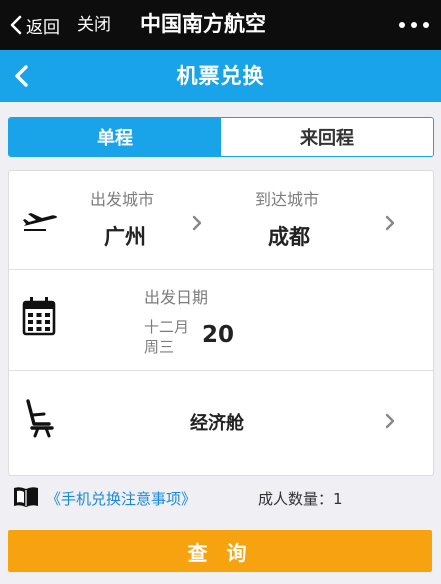 This screenshot has height=584, width=441. Describe the element at coordinates (22, 76) in the screenshot. I see `header-back-icon` at that location.